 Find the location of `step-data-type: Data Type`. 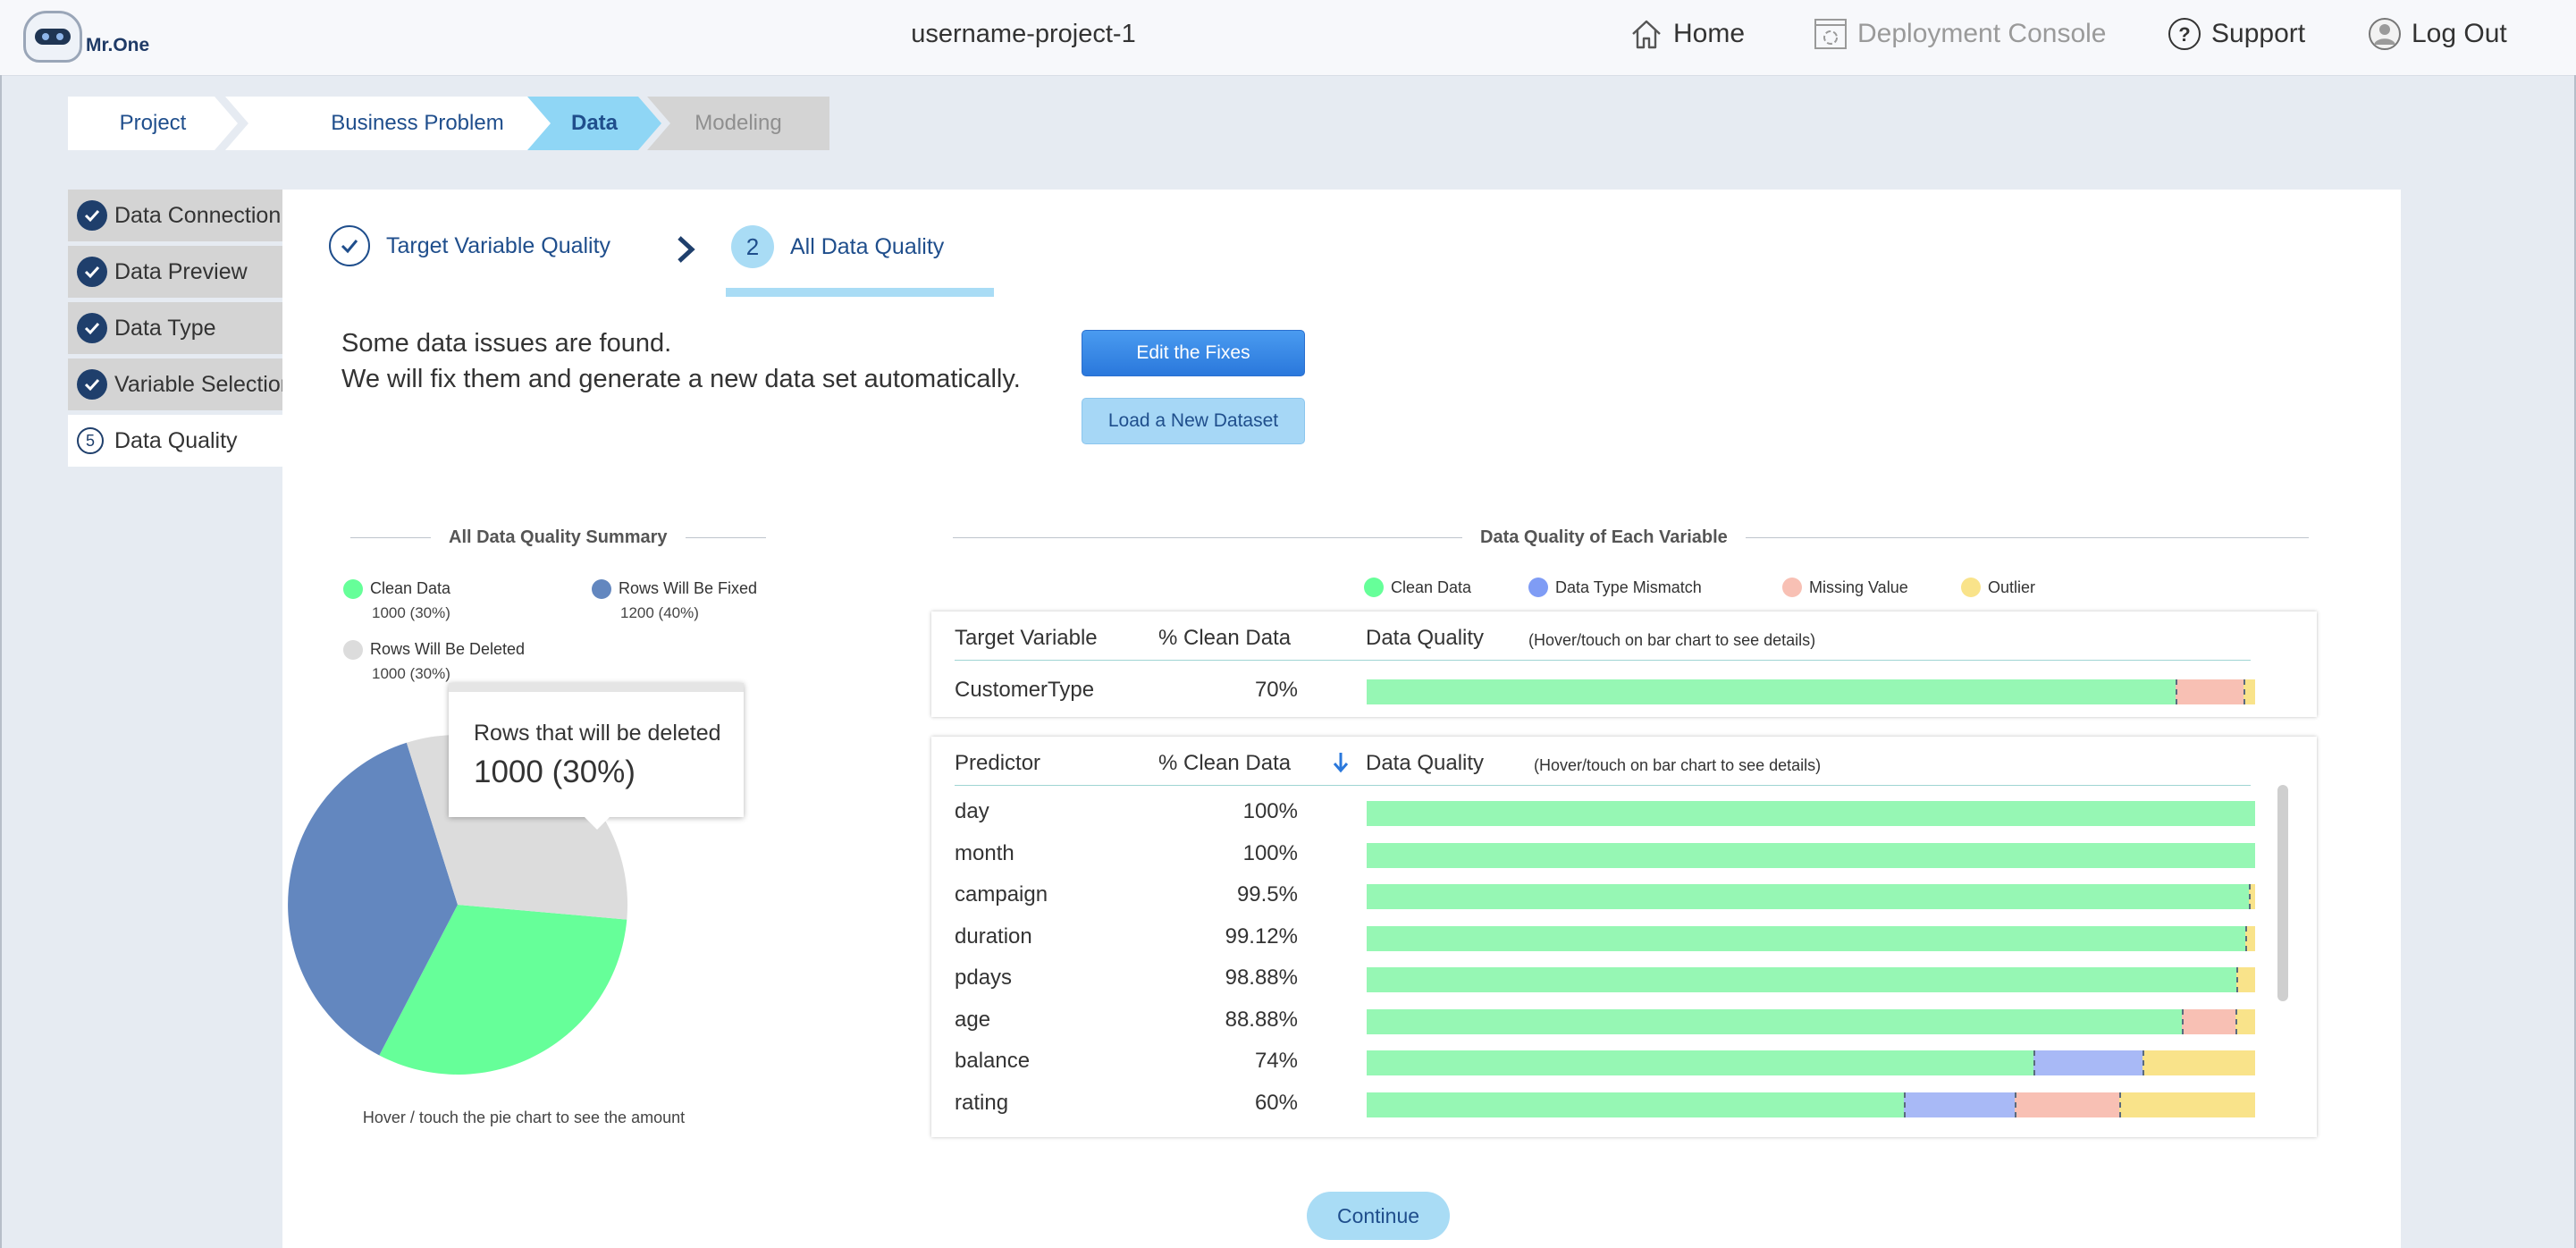

step-data-type: Data Type is located at coordinates (175, 328).